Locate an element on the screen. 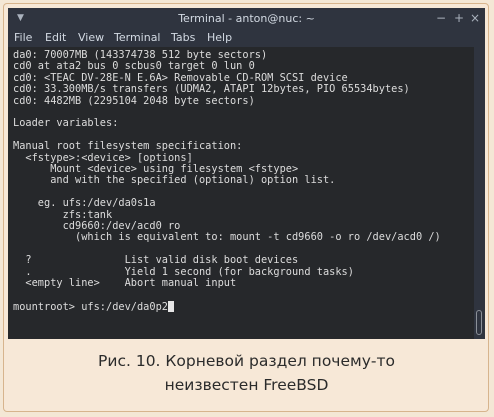  minimize-icon: − is located at coordinates (441, 18).